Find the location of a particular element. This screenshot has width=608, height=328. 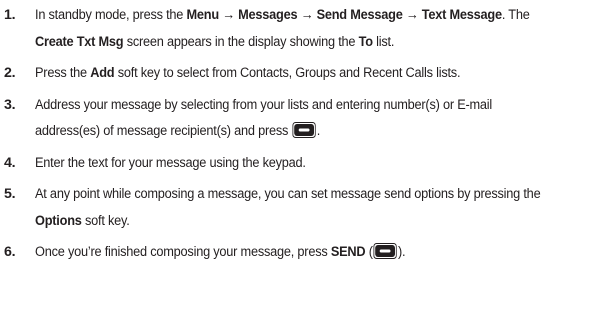

step-text-part: list. is located at coordinates (383, 41).